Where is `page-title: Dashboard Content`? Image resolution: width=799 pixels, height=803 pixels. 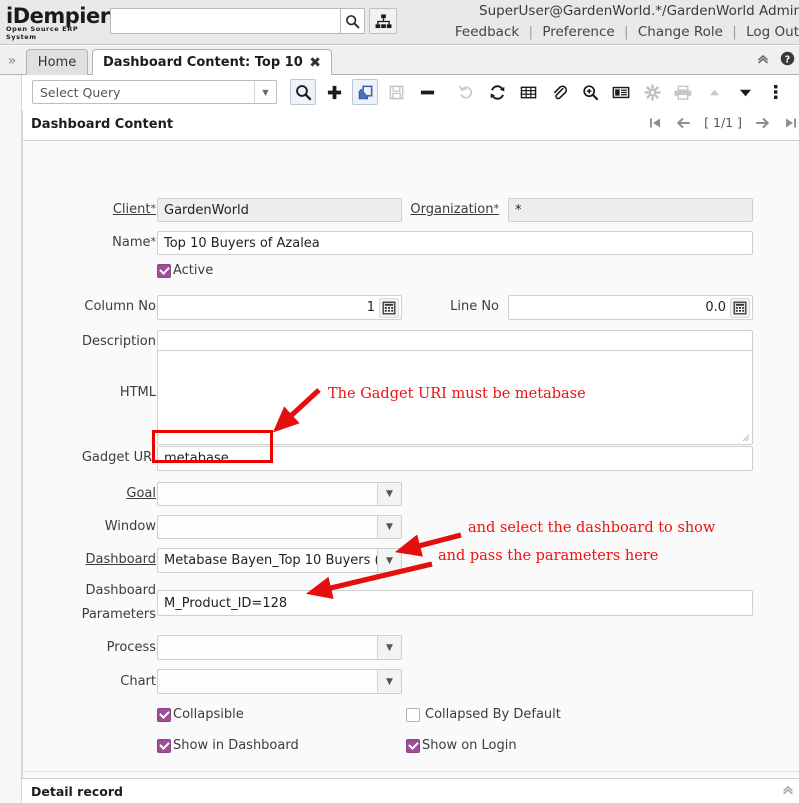
page-title: Dashboard Content is located at coordinates (102, 124).